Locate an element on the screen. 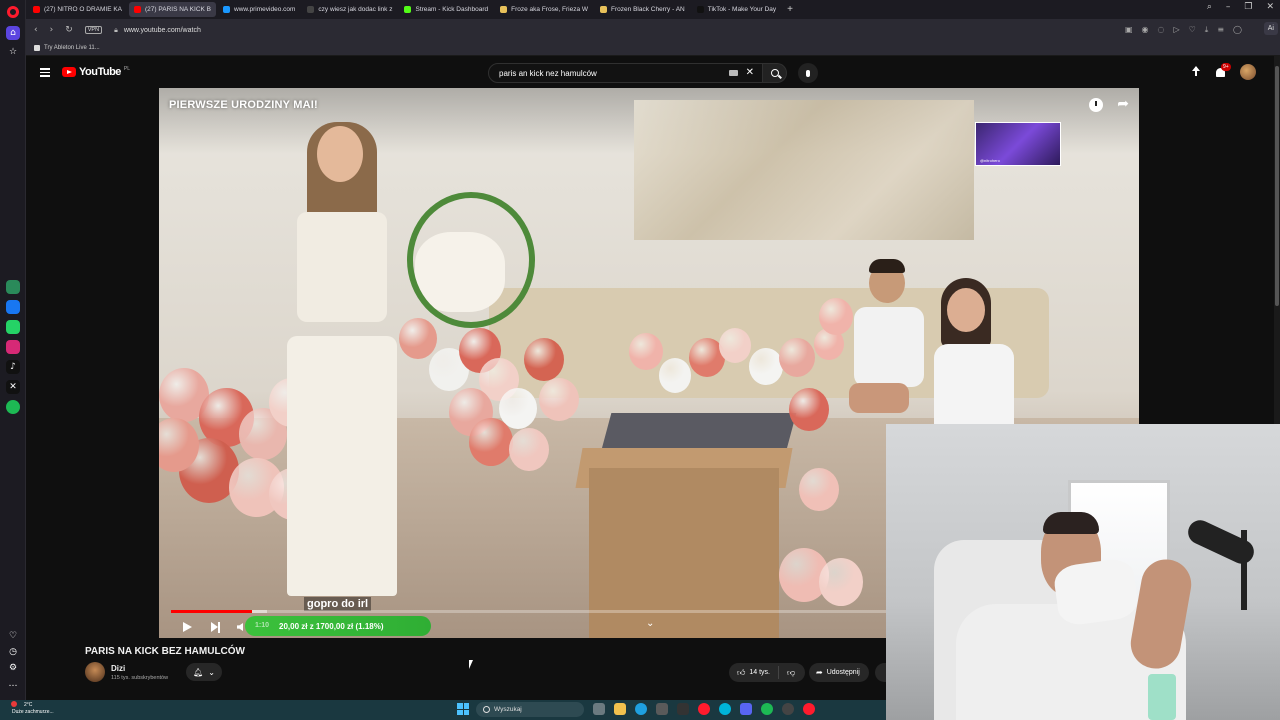 Image resolution: width=1280 pixels, height=720 pixels. whatsapp-icon is located at coordinates (13, 327).